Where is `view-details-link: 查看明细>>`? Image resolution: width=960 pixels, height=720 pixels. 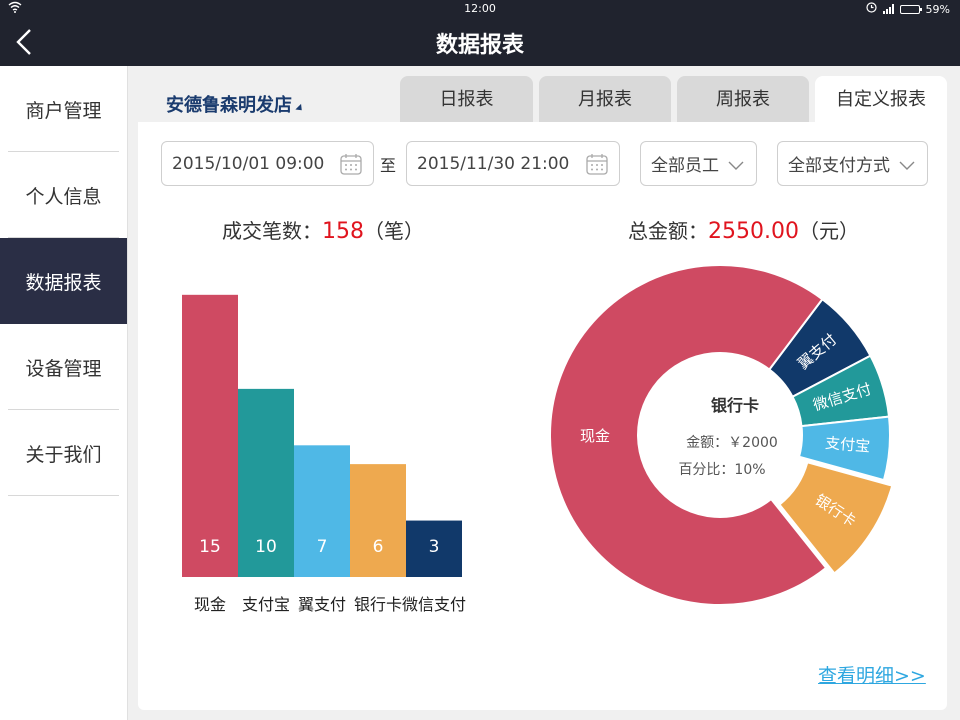 view-details-link: 查看明细>> is located at coordinates (872, 674).